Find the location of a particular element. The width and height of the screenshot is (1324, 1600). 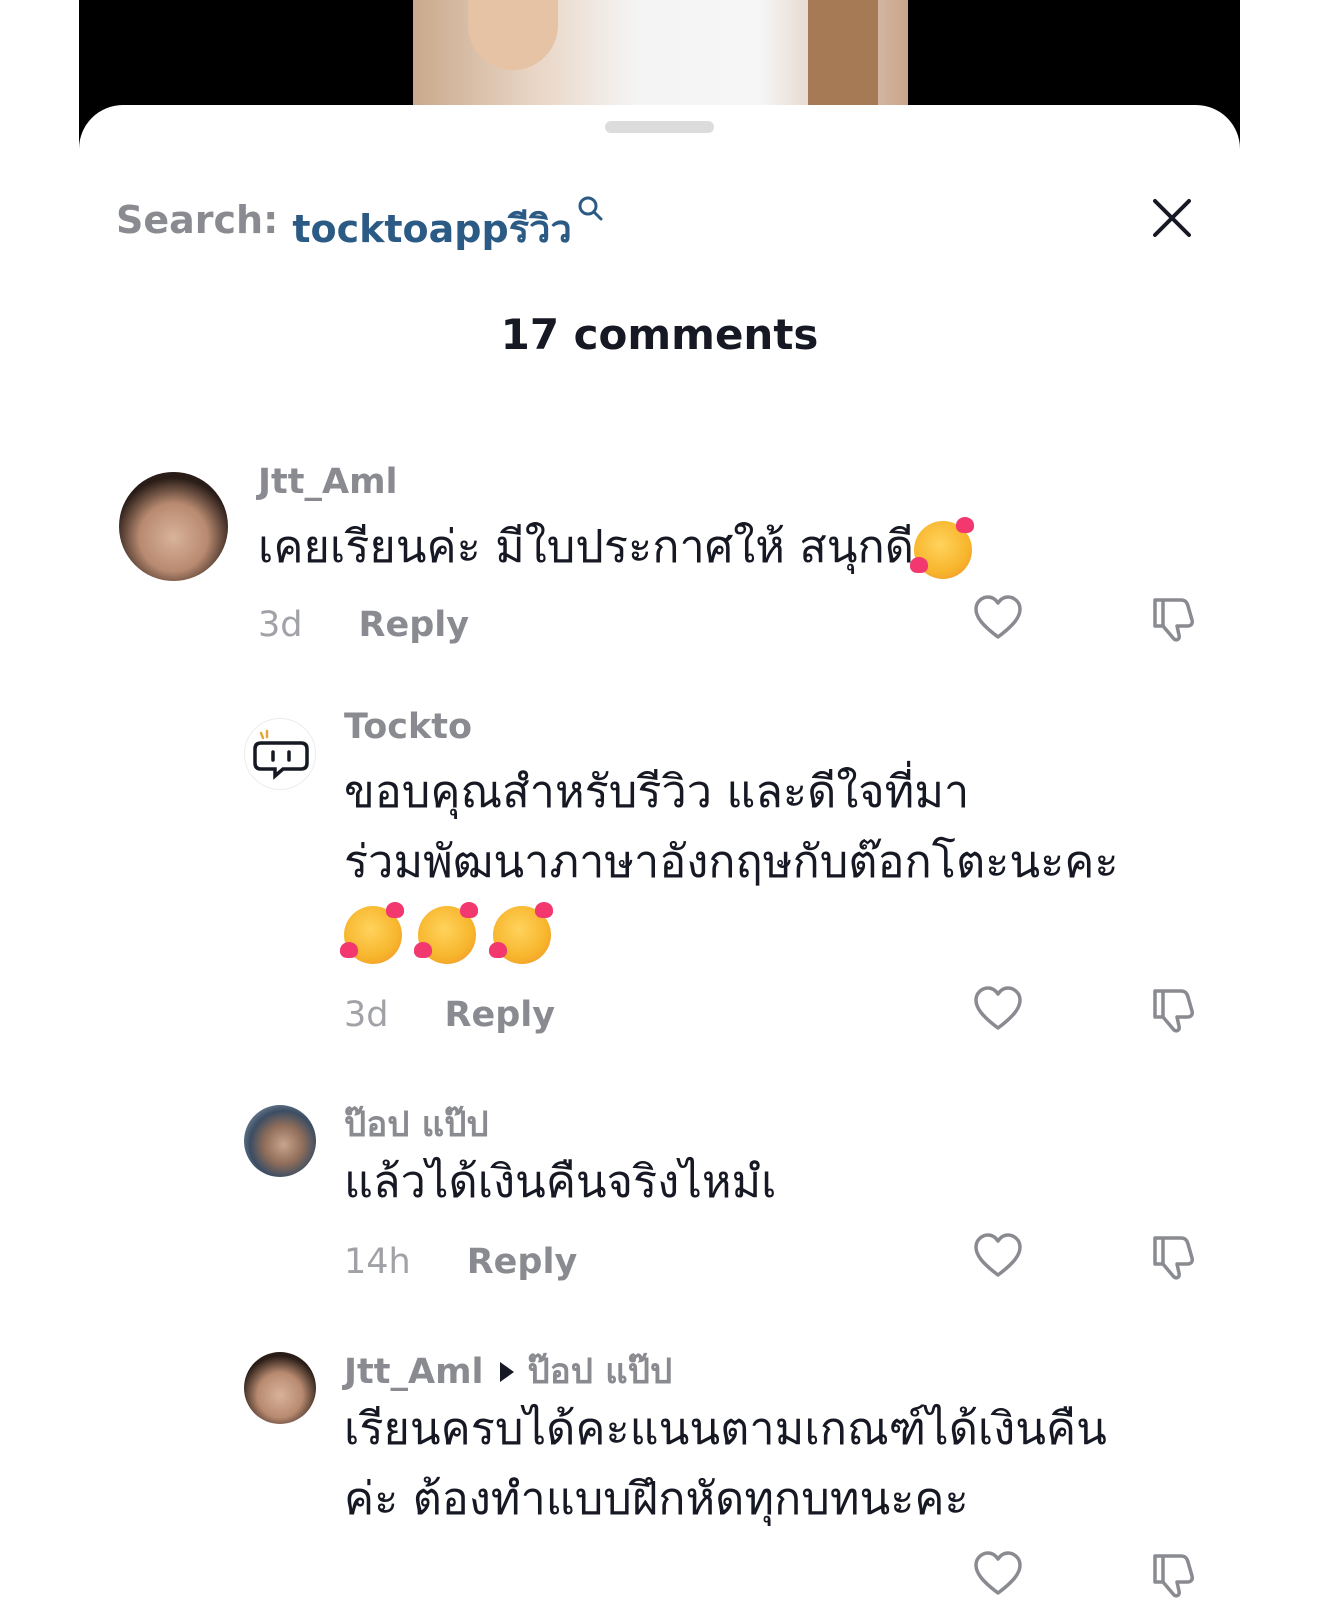

reply-arrow-icon is located at coordinates (506, 1371).